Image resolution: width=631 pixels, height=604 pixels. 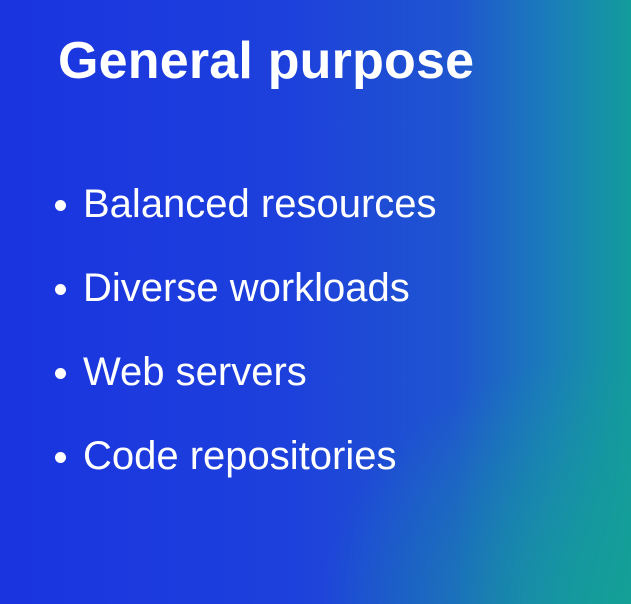 I want to click on bullet-text: Web servers, so click(x=195, y=371).